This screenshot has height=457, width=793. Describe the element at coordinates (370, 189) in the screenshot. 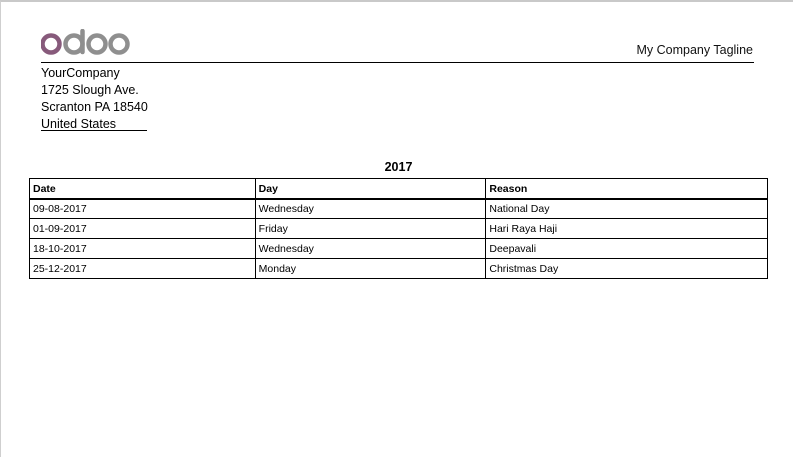

I see `column-header-day: Day` at that location.